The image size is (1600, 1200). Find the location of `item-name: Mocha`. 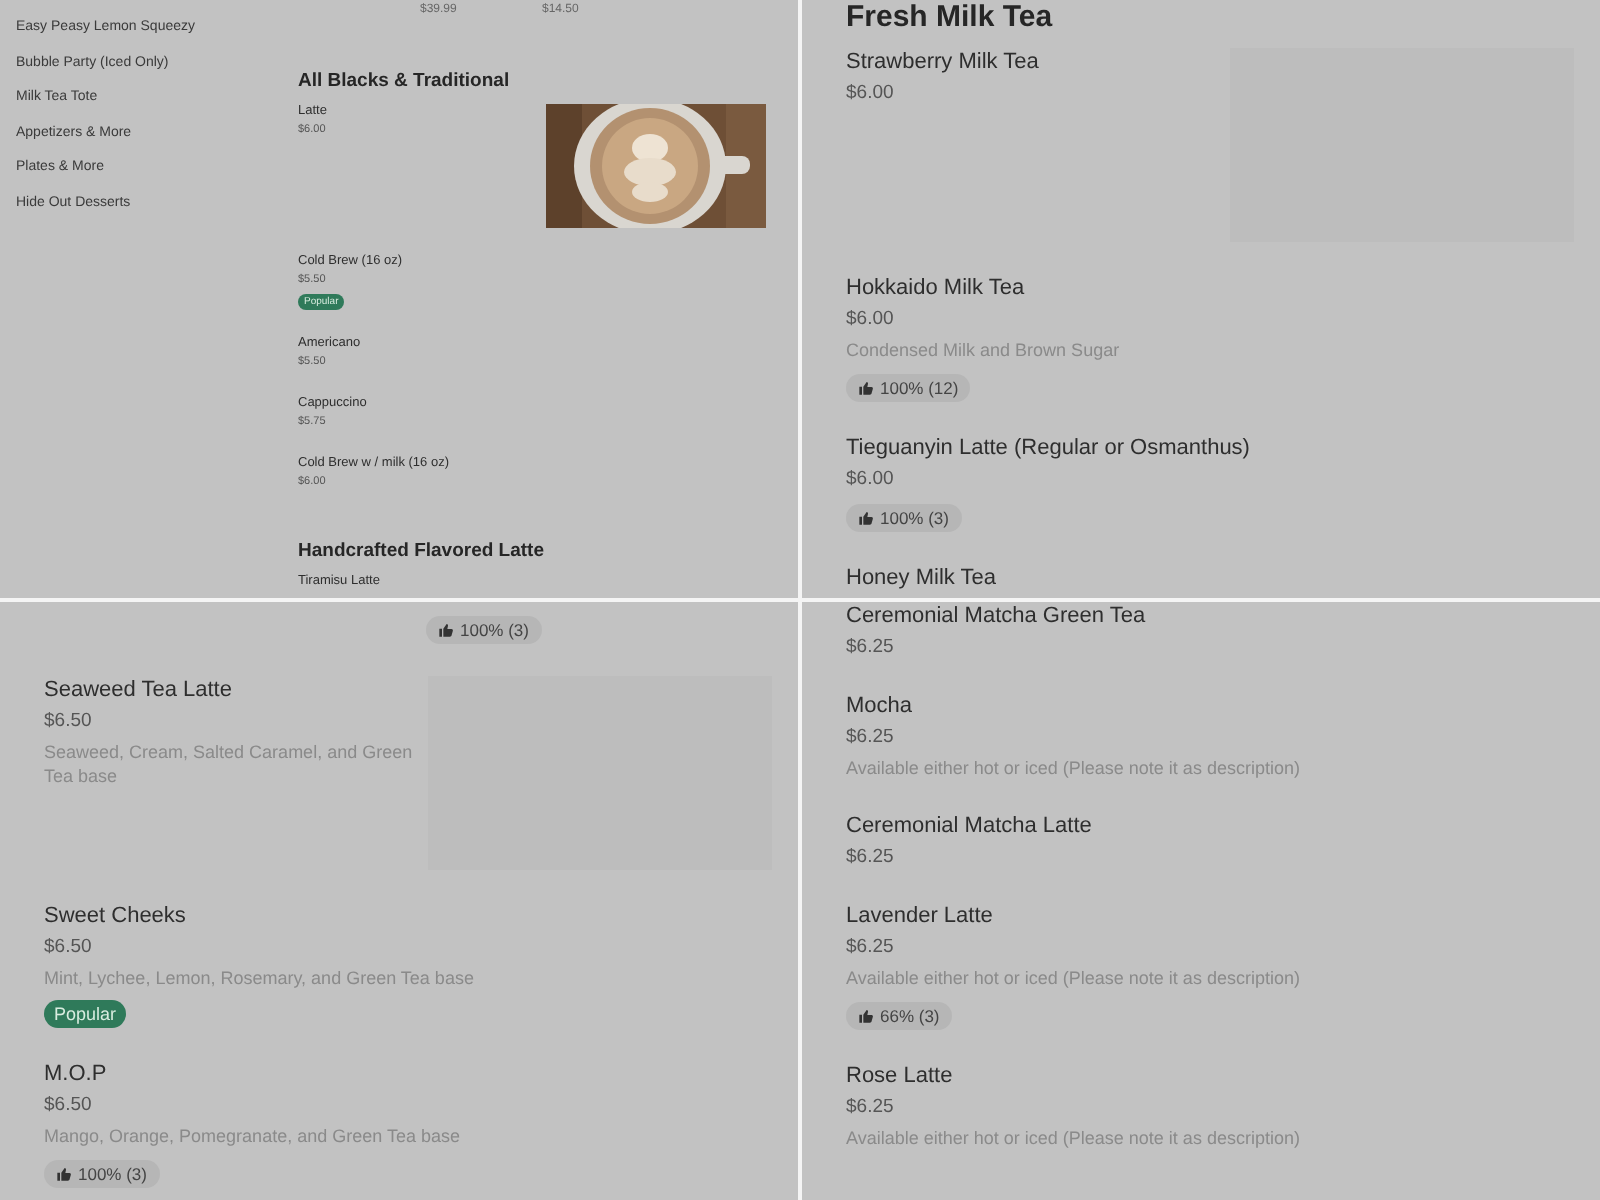

item-name: Mocha is located at coordinates (879, 706).